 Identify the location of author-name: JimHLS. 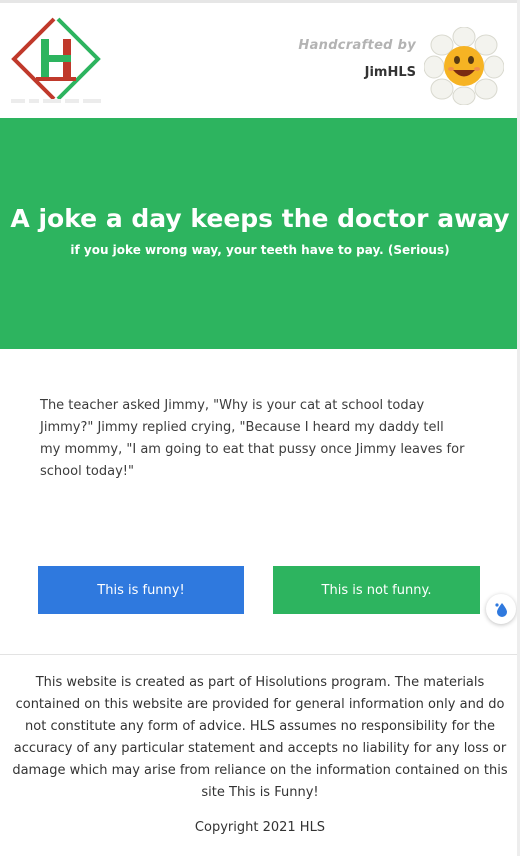
(390, 72).